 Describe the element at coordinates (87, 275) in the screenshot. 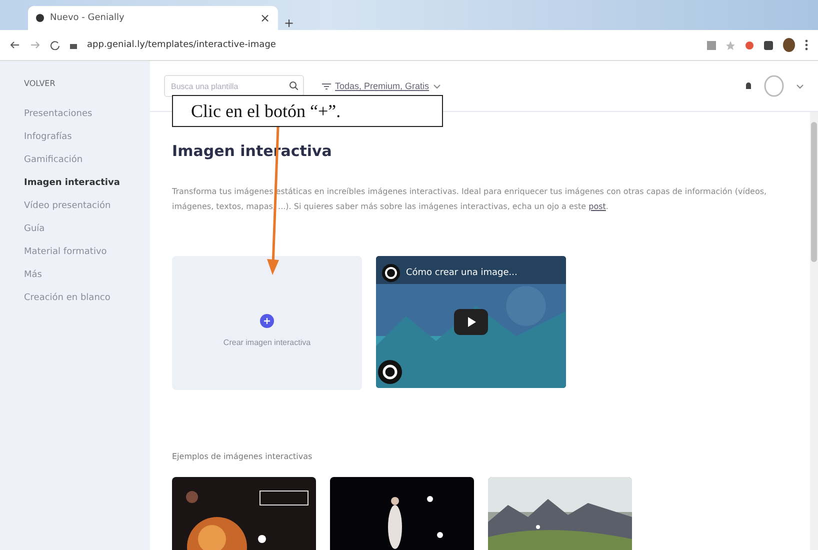

I see `sidebar-item: Más` at that location.